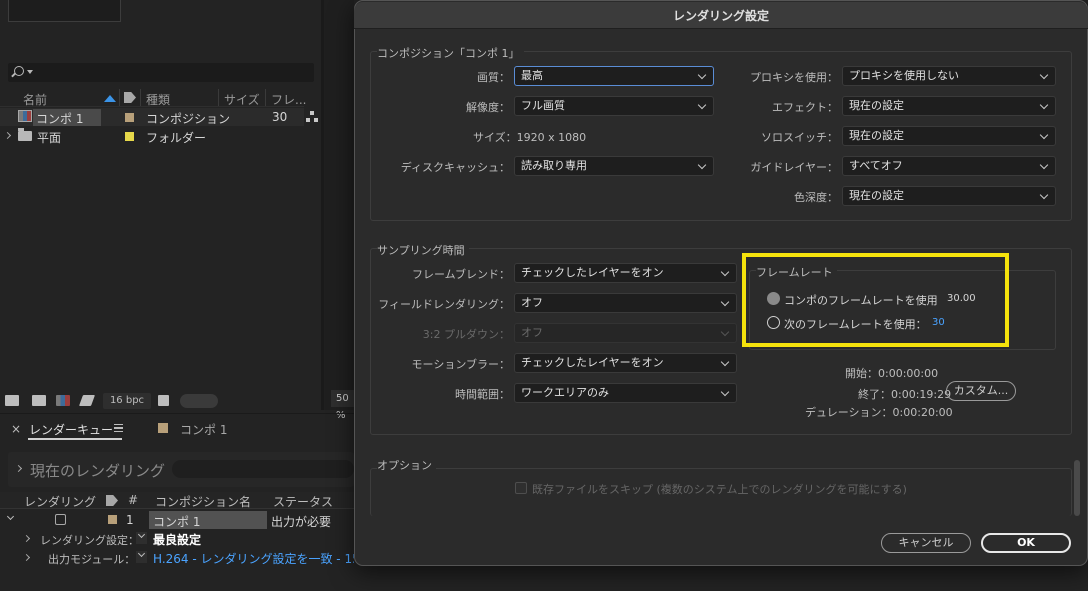 The height and width of the screenshot is (591, 1088). I want to click on pulldown-label: 3:2 プルダウン：, so click(466, 334).